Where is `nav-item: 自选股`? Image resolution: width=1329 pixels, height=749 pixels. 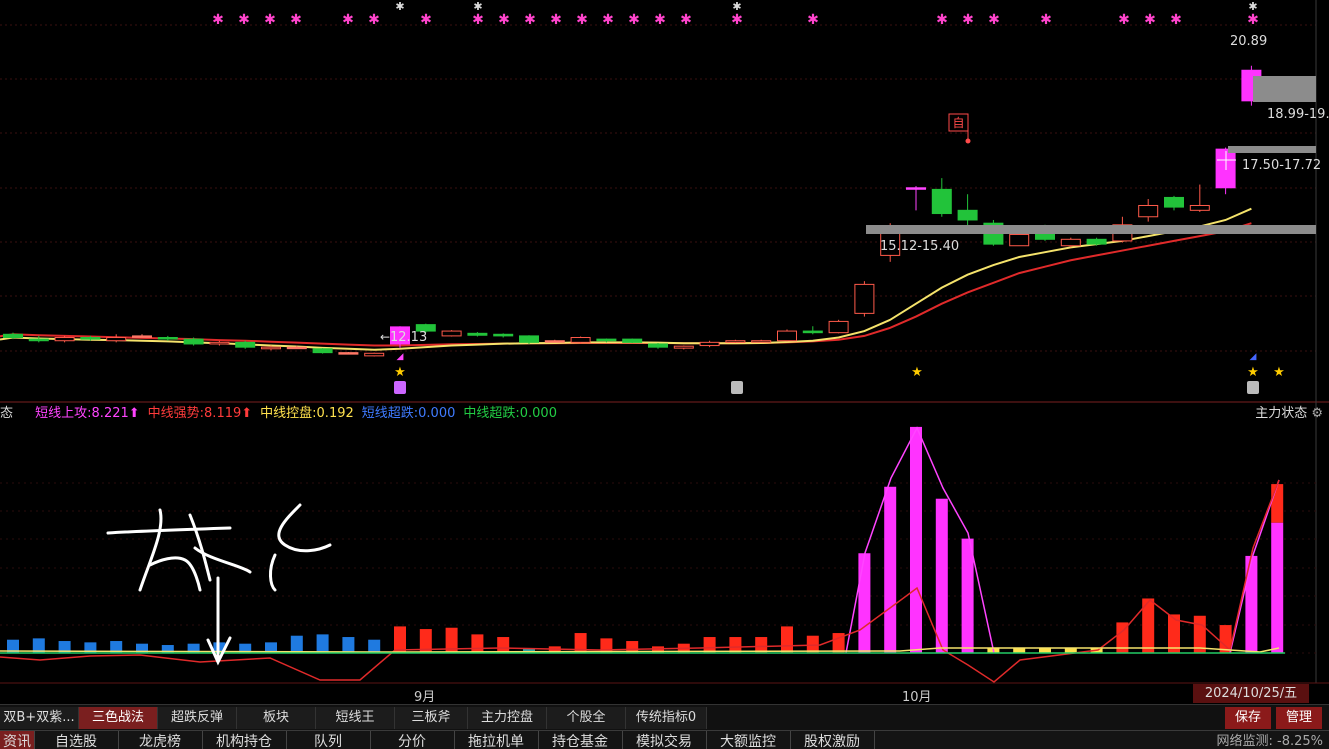
nav-item: 自选股 is located at coordinates (76, 740).